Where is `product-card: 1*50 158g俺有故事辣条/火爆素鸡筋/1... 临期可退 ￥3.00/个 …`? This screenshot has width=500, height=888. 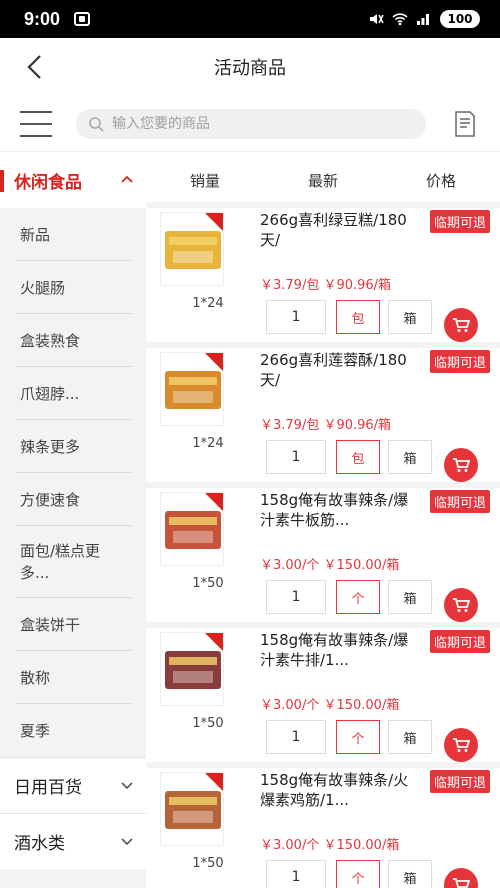
product-card: 1*50 158g俺有故事辣条/火爆素鸡筋/1... 临期可退 ￥3.00/个 … is located at coordinates (323, 825).